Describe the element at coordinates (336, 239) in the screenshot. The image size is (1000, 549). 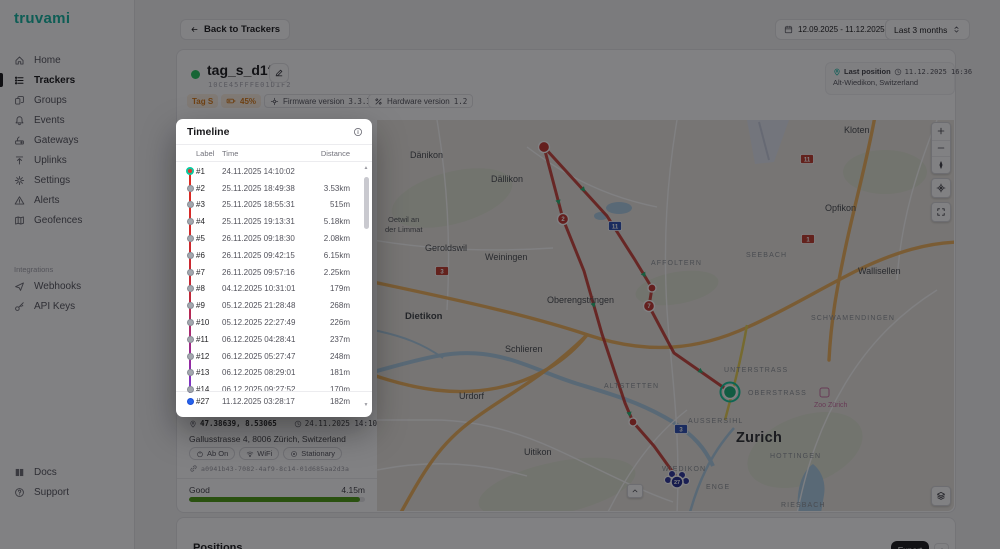
I see `timeline-row-distance: 2.08km` at that location.